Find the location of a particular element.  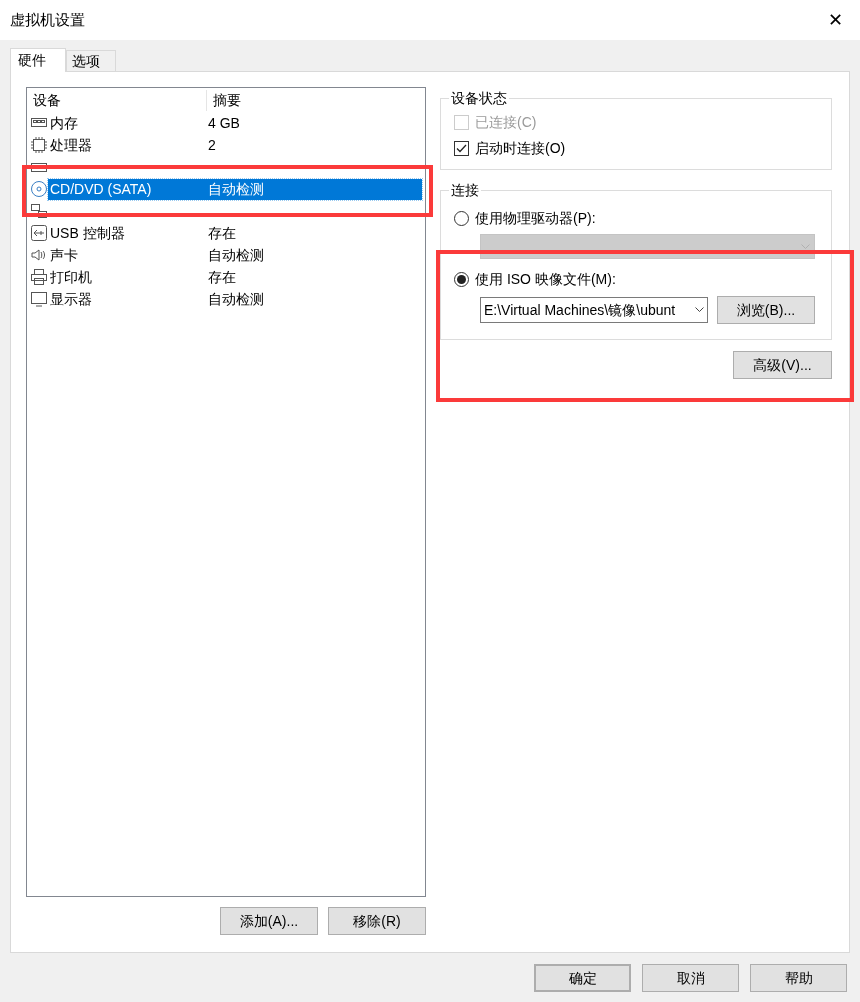

device-row: 声卡 自动检测 is located at coordinates (235, 255).